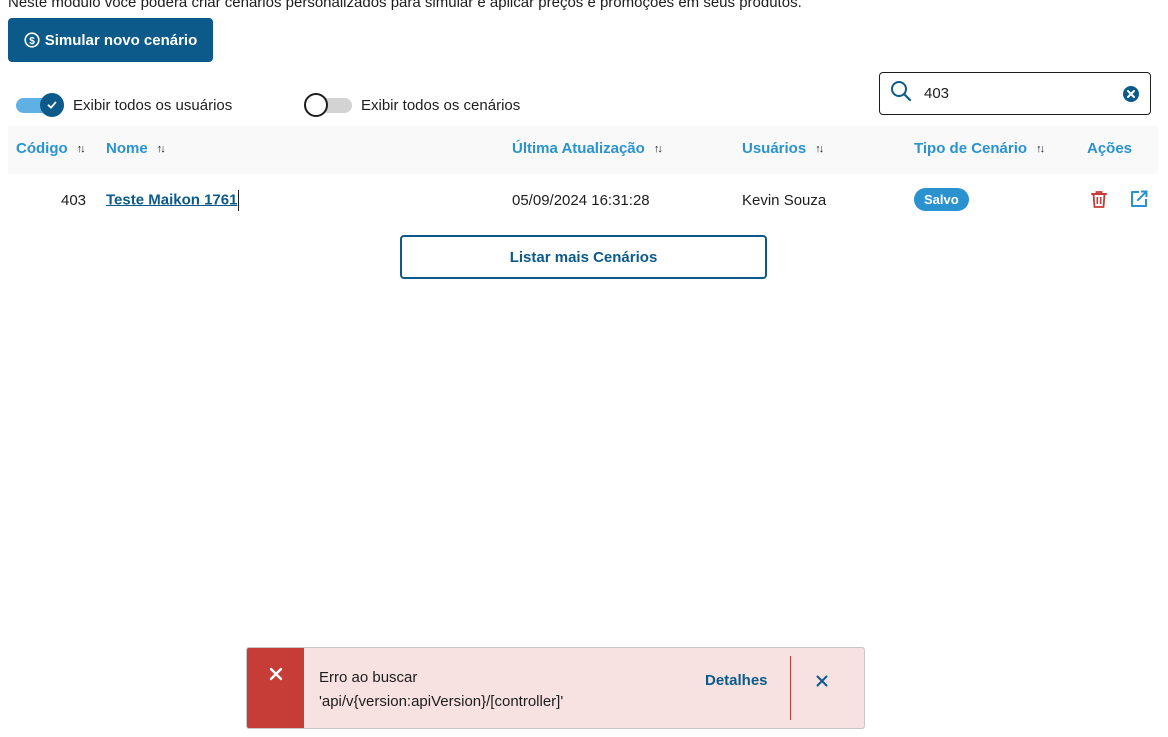 The image size is (1168, 737). I want to click on status-badge: Salvo, so click(941, 199).